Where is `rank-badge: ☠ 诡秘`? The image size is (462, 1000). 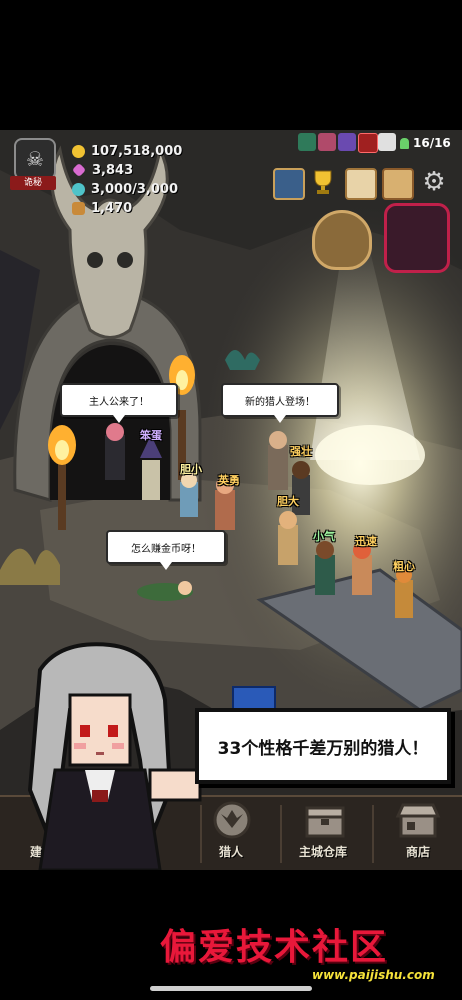 rank-badge: ☠ 诡秘 is located at coordinates (33, 164).